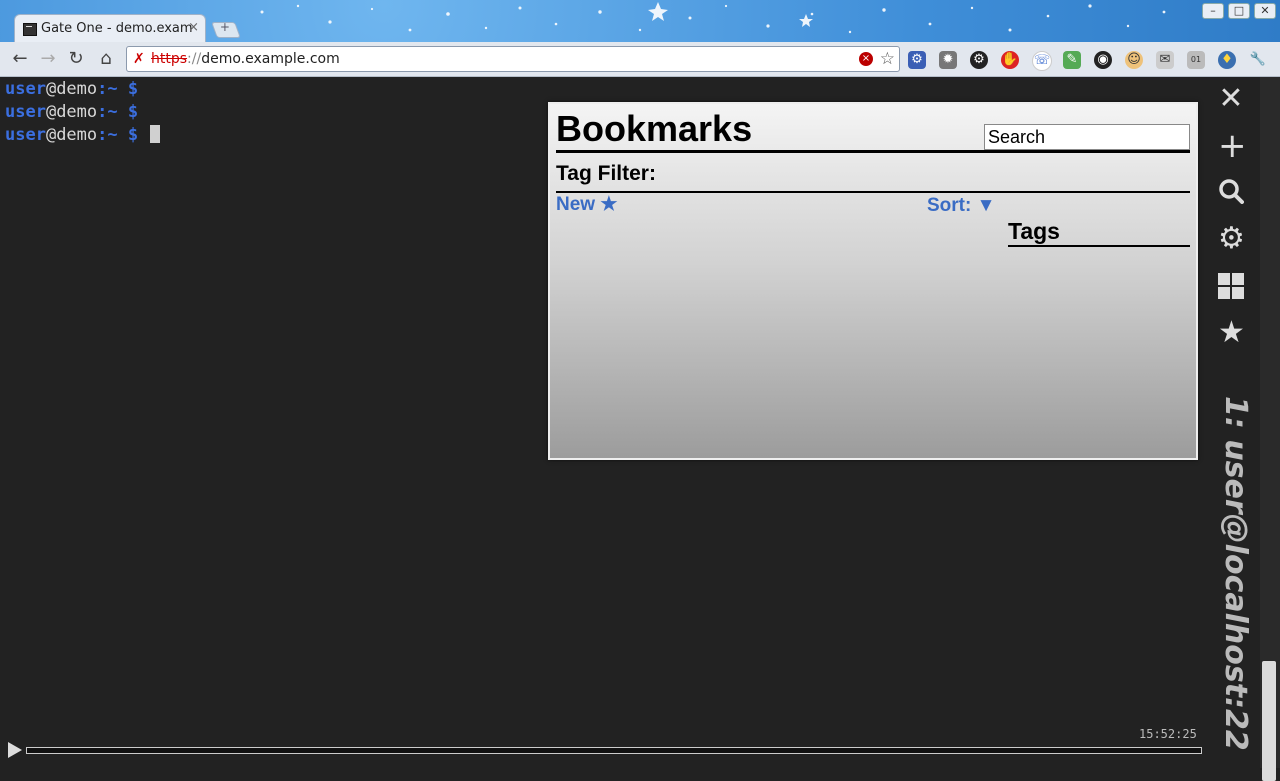 This screenshot has height=781, width=1280. Describe the element at coordinates (1231, 99) in the screenshot. I see `close-icon: ✕` at that location.